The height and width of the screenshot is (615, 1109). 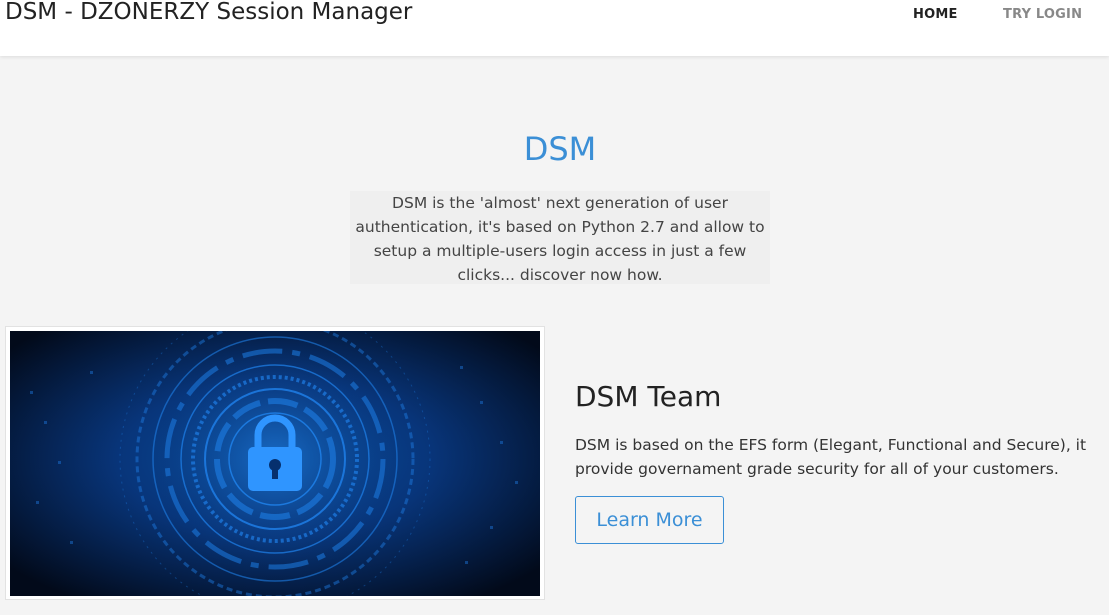 I want to click on learn-more-button: Learn More, so click(x=649, y=520).